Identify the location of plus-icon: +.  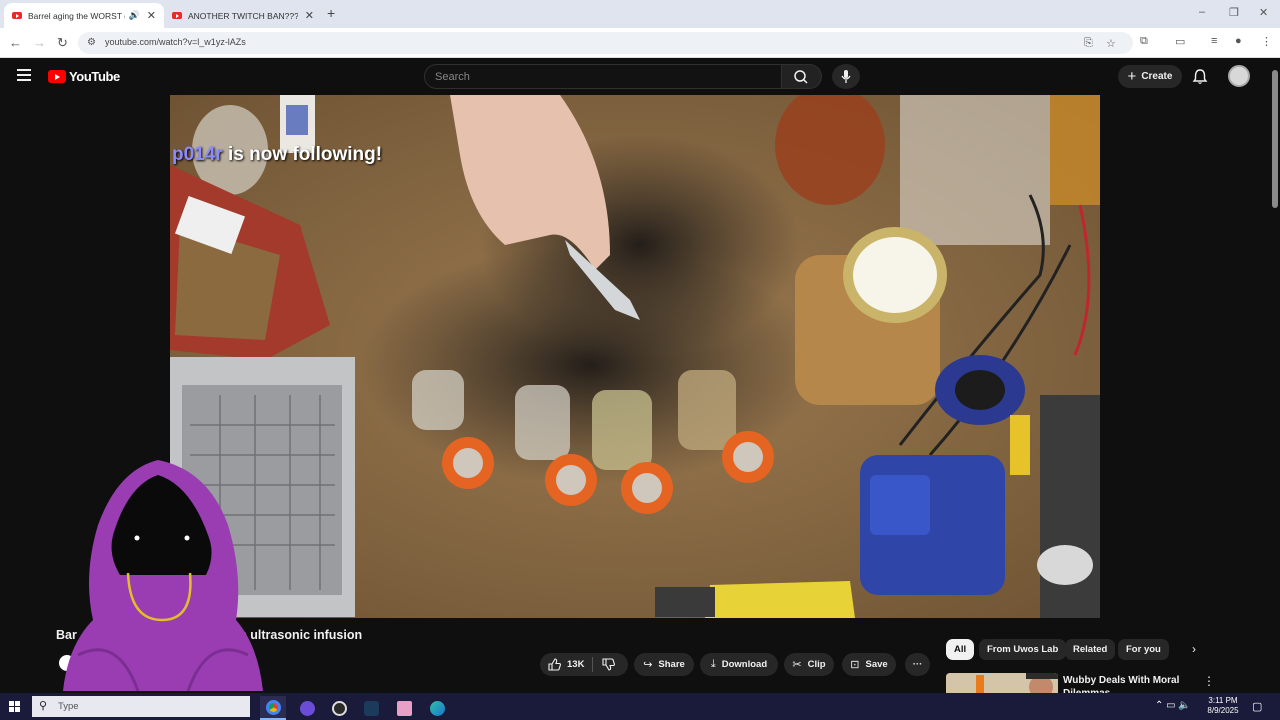
(1132, 76).